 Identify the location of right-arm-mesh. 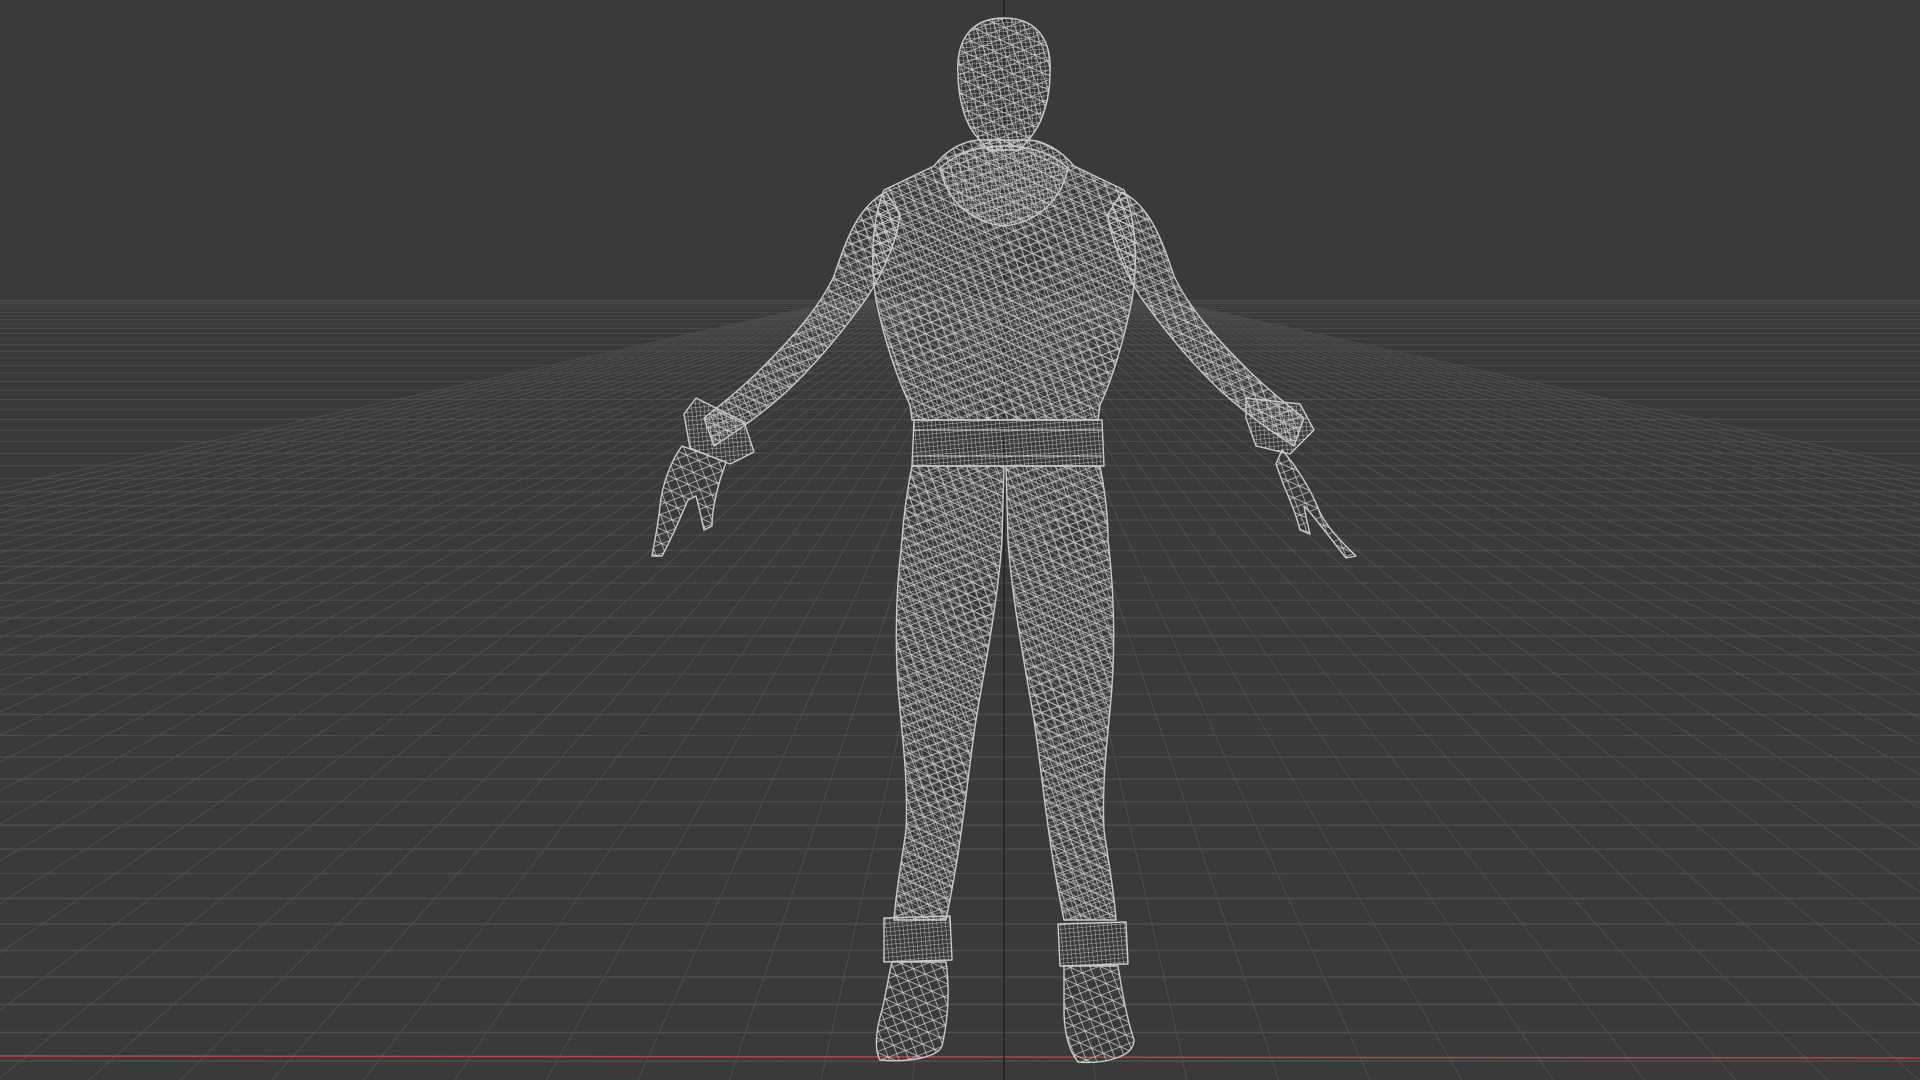
(1232, 375).